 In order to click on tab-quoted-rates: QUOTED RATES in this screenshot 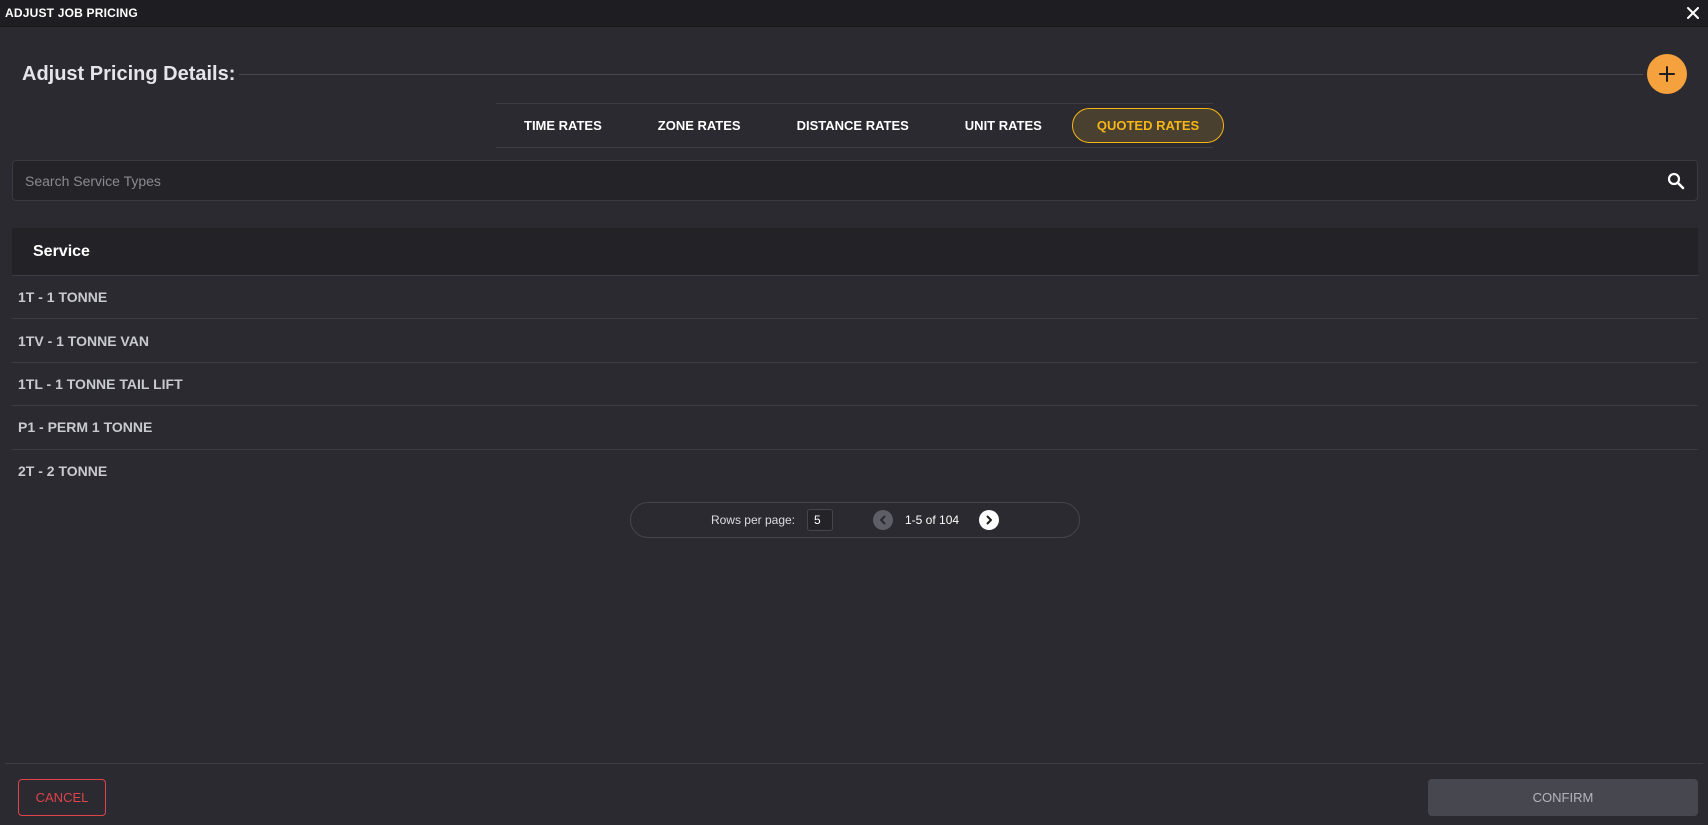, I will do `click(1148, 125)`.